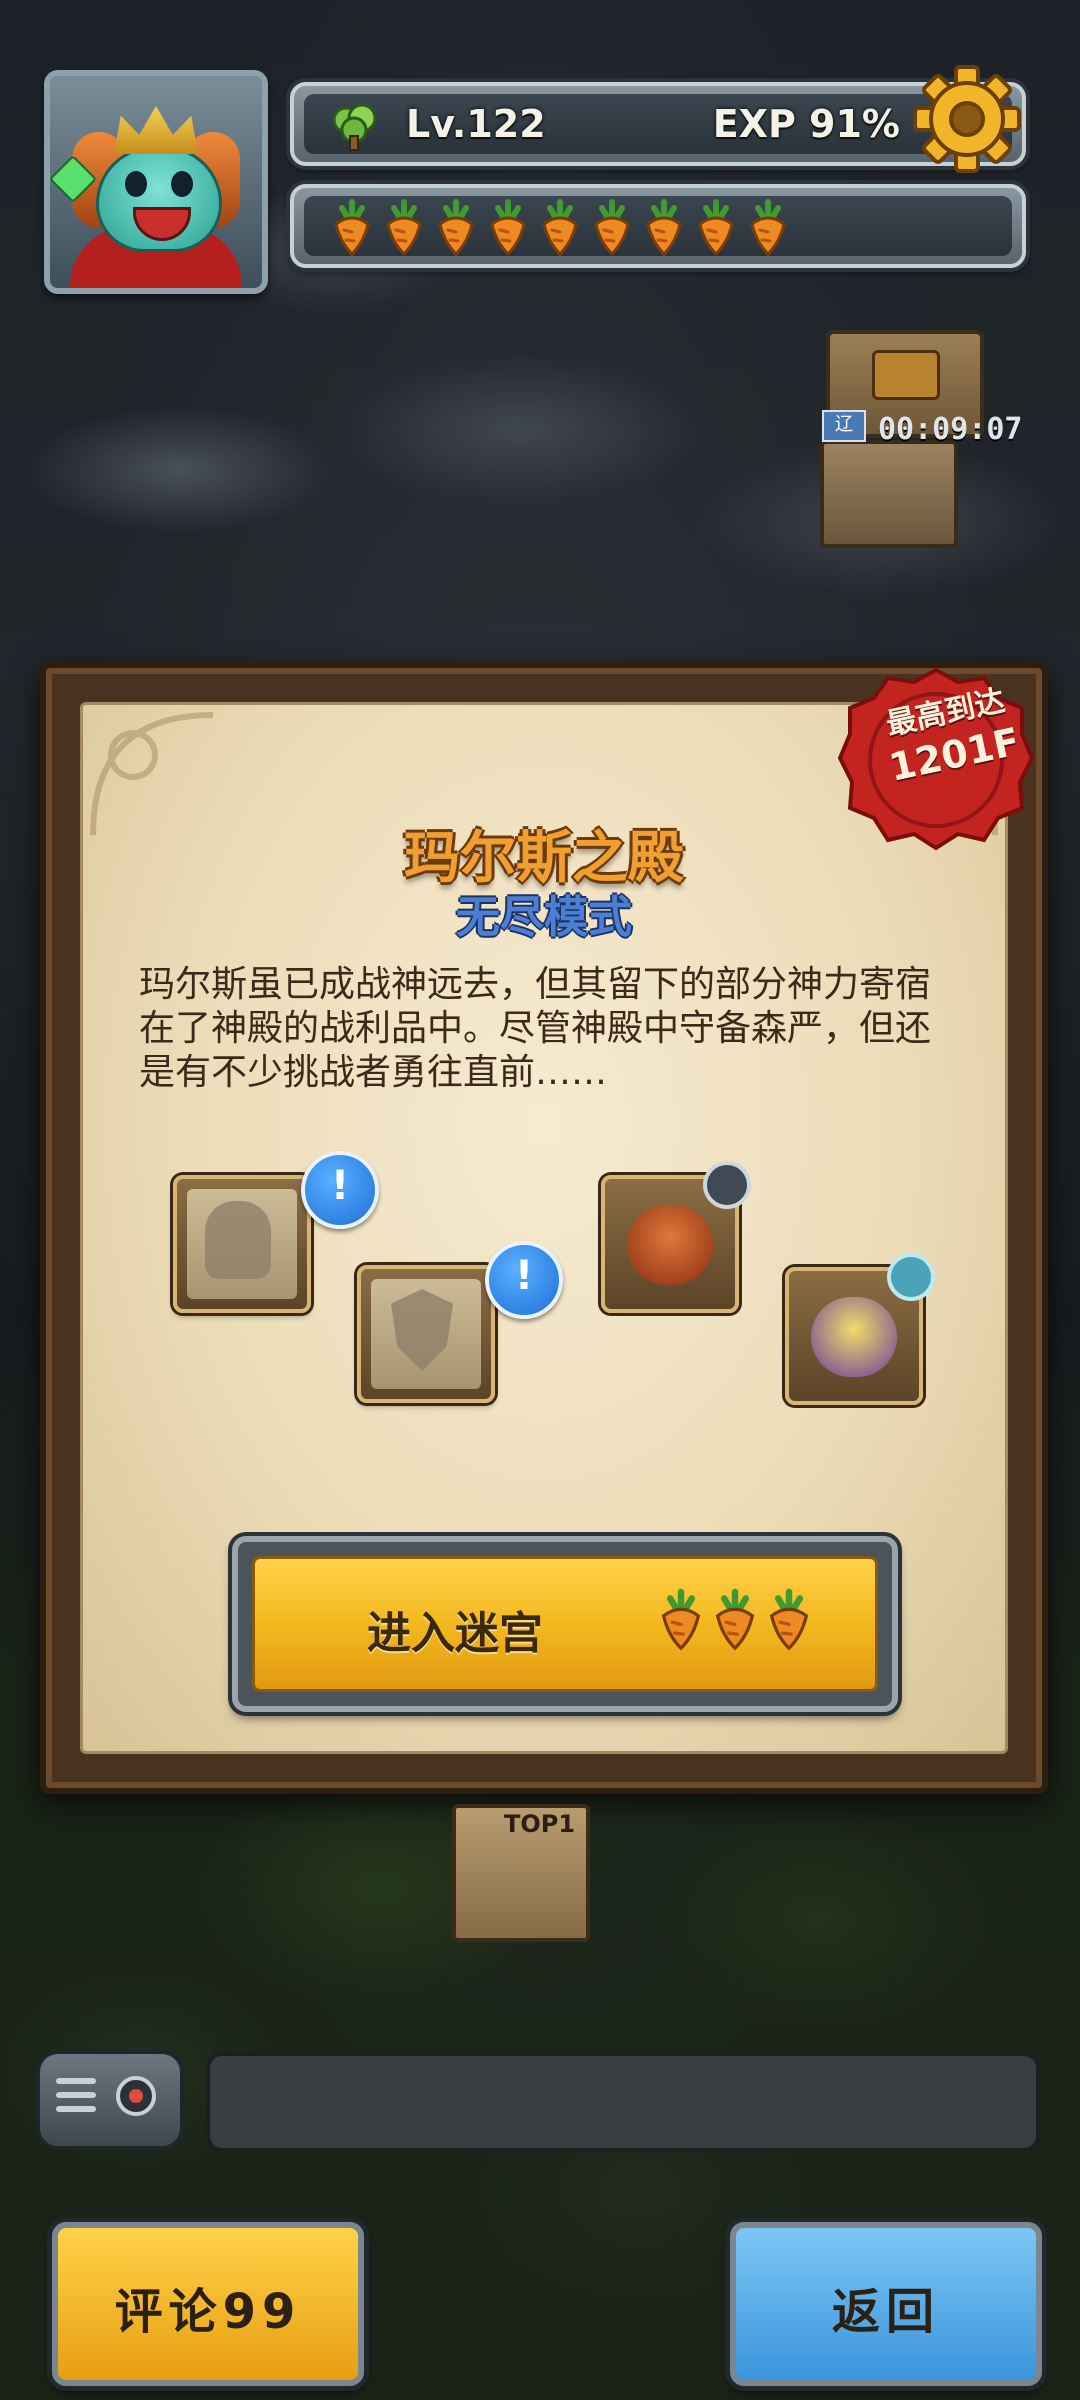 The width and height of the screenshot is (1080, 2400). What do you see at coordinates (670, 1245) in the screenshot?
I see `warrior-portrait` at bounding box center [670, 1245].